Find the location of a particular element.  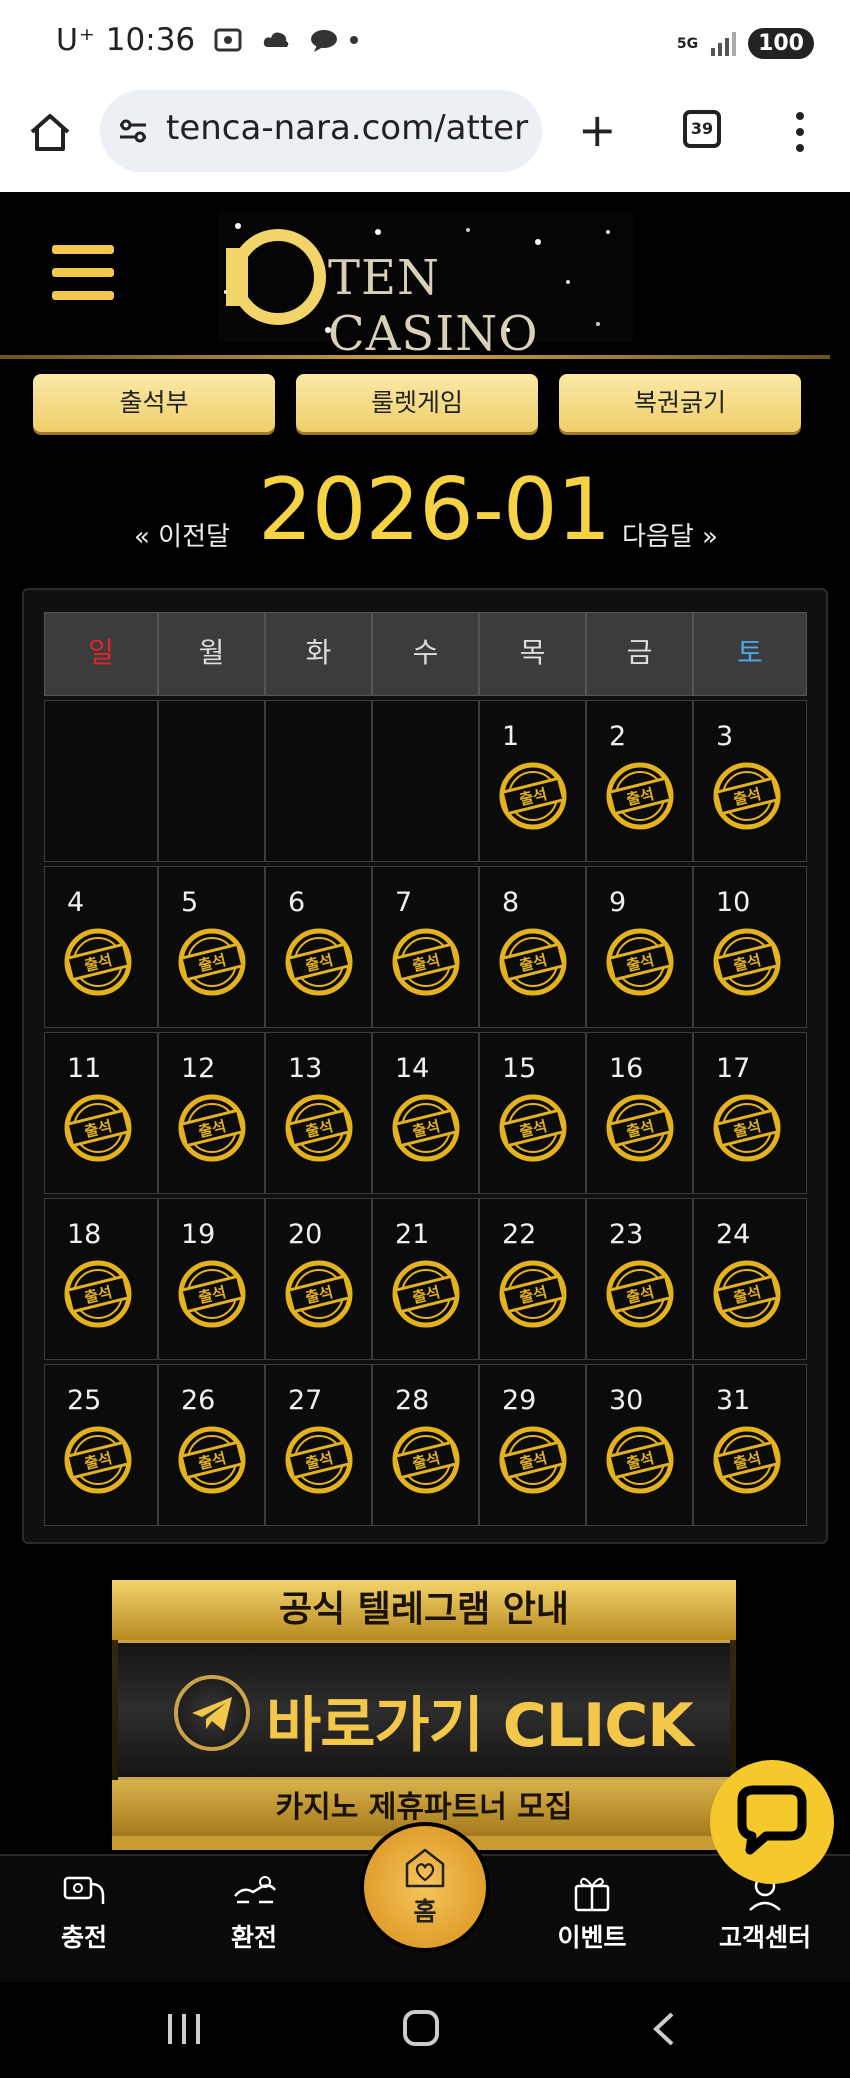

new-tab-button: + is located at coordinates (597, 130).